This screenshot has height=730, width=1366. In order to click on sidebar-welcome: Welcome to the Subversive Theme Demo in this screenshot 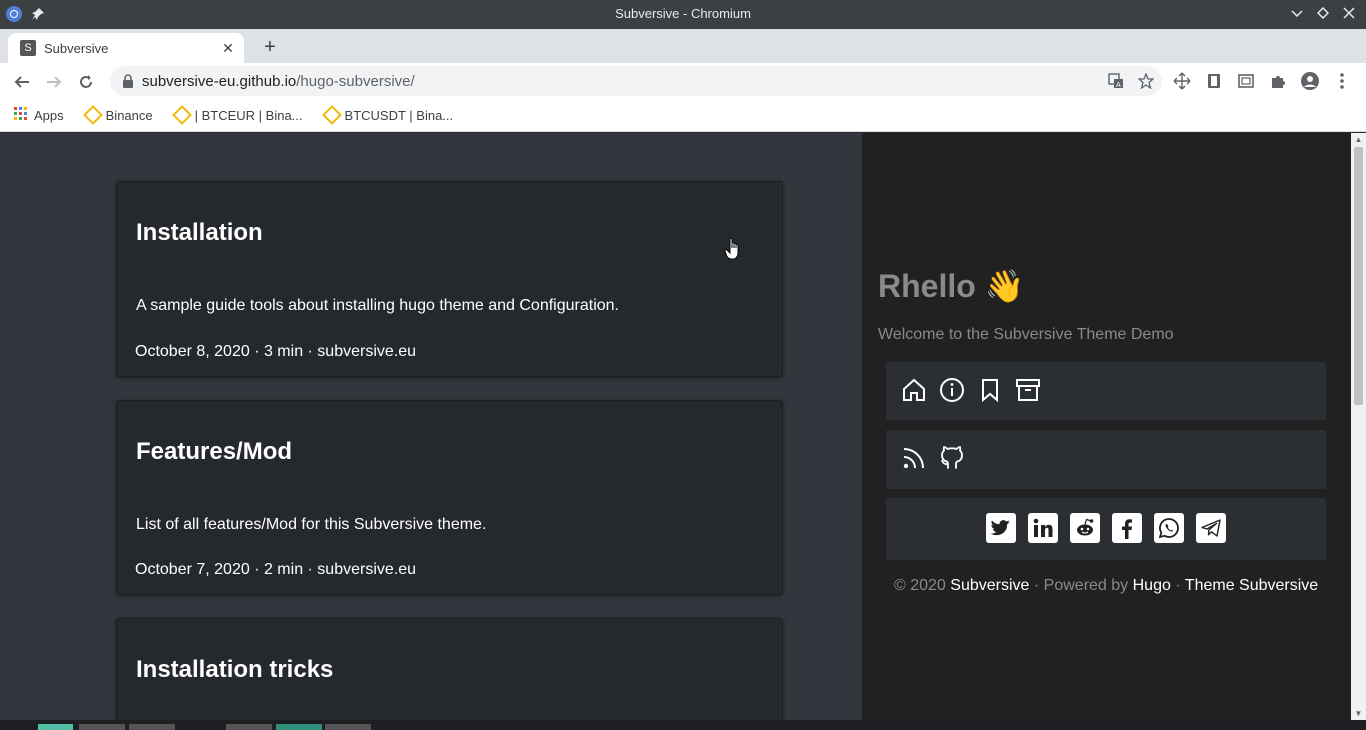, I will do `click(1026, 334)`.